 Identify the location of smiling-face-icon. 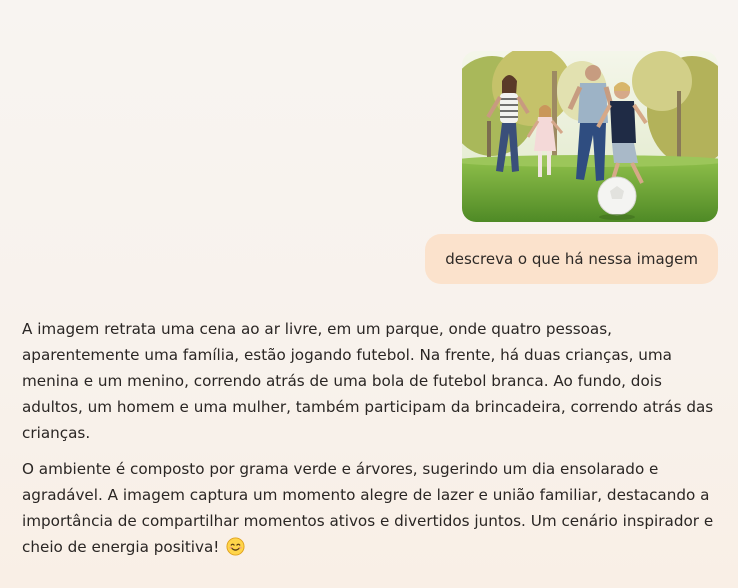
(235, 546).